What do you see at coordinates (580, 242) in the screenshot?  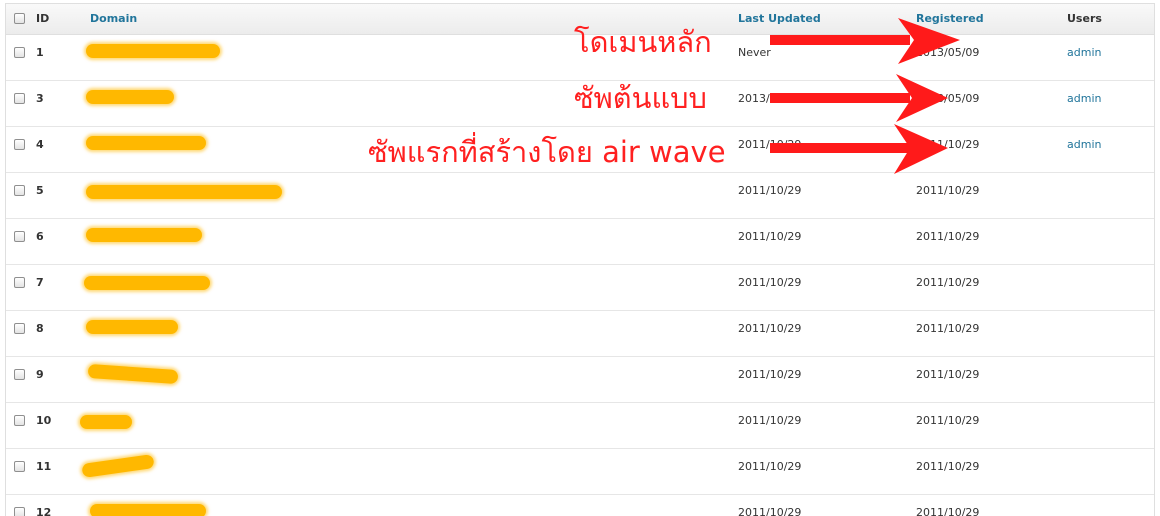 I see `table-row: 6 2011/10/29 2011/10/29` at bounding box center [580, 242].